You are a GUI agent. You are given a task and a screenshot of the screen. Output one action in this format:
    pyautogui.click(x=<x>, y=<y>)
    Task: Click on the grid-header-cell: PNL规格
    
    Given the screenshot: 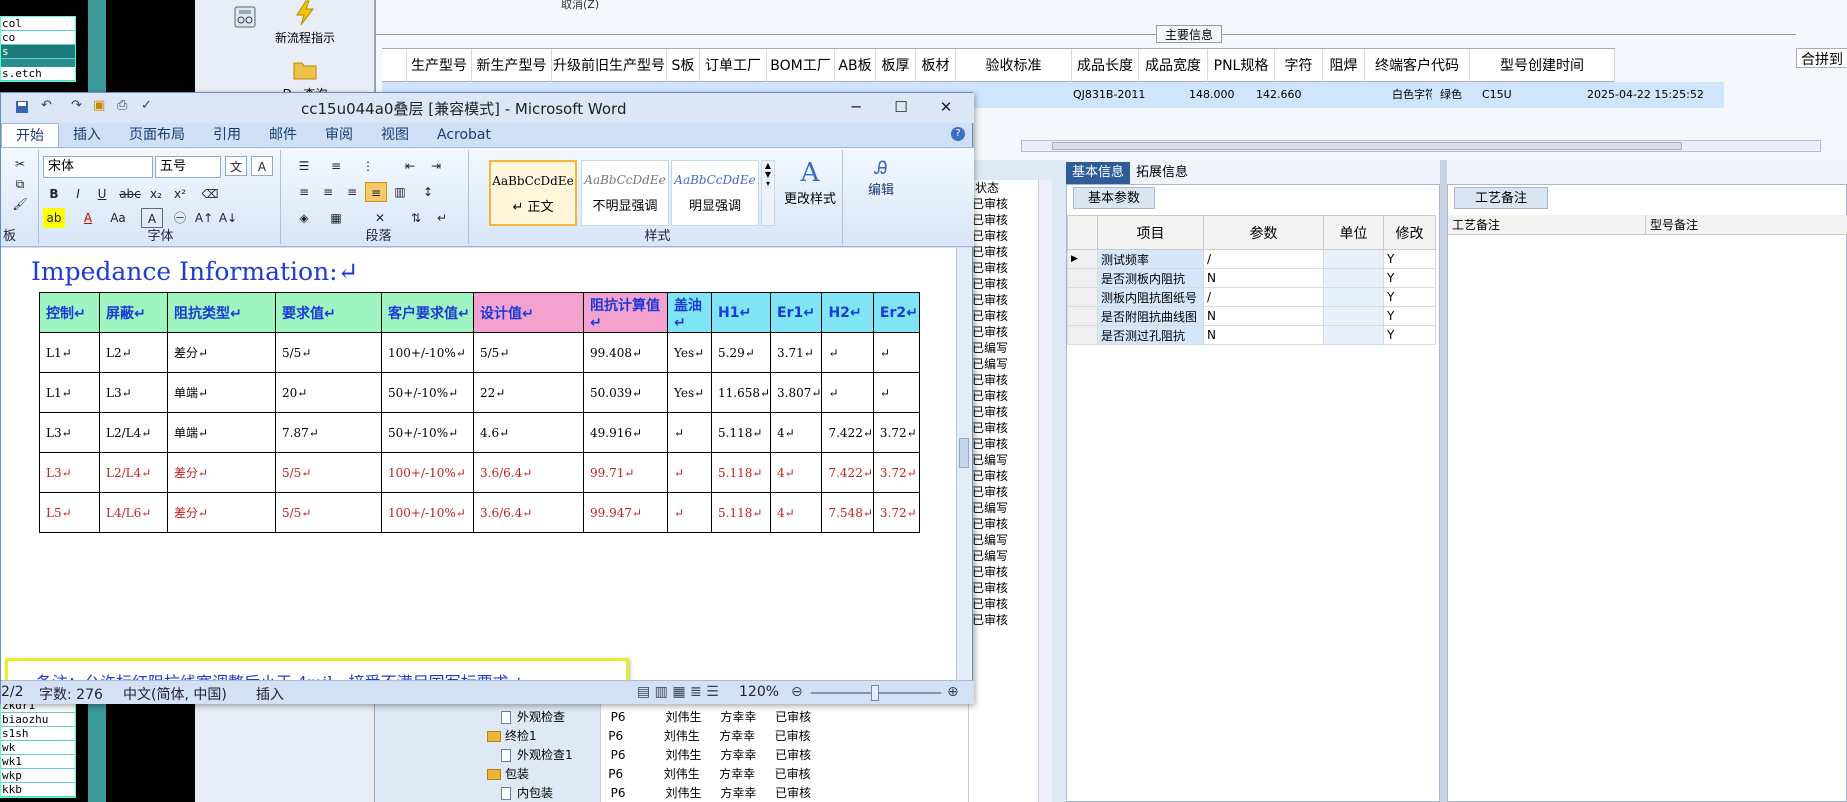 What is the action you would take?
    pyautogui.click(x=1241, y=66)
    